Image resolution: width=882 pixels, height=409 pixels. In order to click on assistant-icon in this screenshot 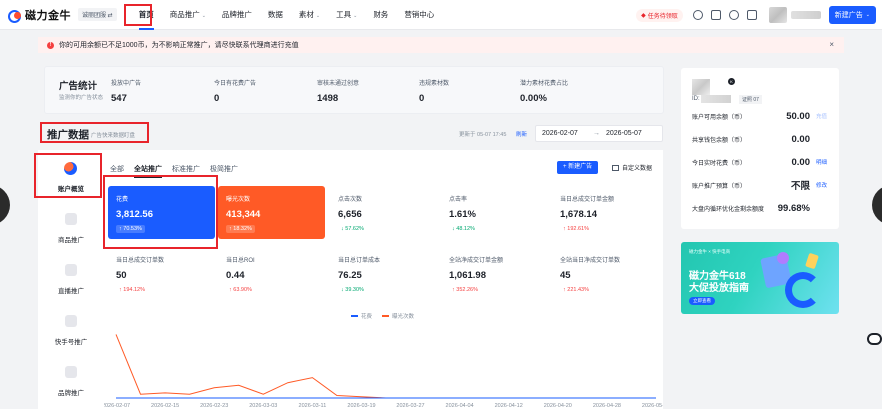, I will do `click(874, 339)`.